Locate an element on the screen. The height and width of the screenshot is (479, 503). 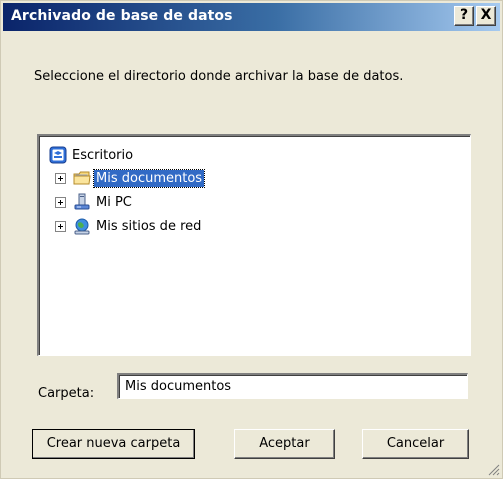
tree-node-label: Mis documentos is located at coordinates (149, 178).